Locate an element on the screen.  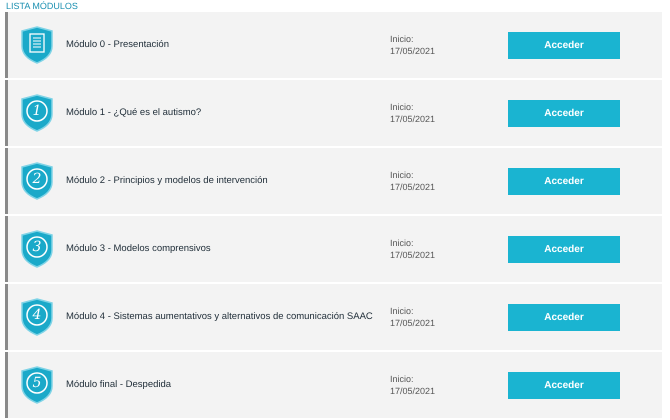
shield-number-icon: 3 is located at coordinates (37, 249).